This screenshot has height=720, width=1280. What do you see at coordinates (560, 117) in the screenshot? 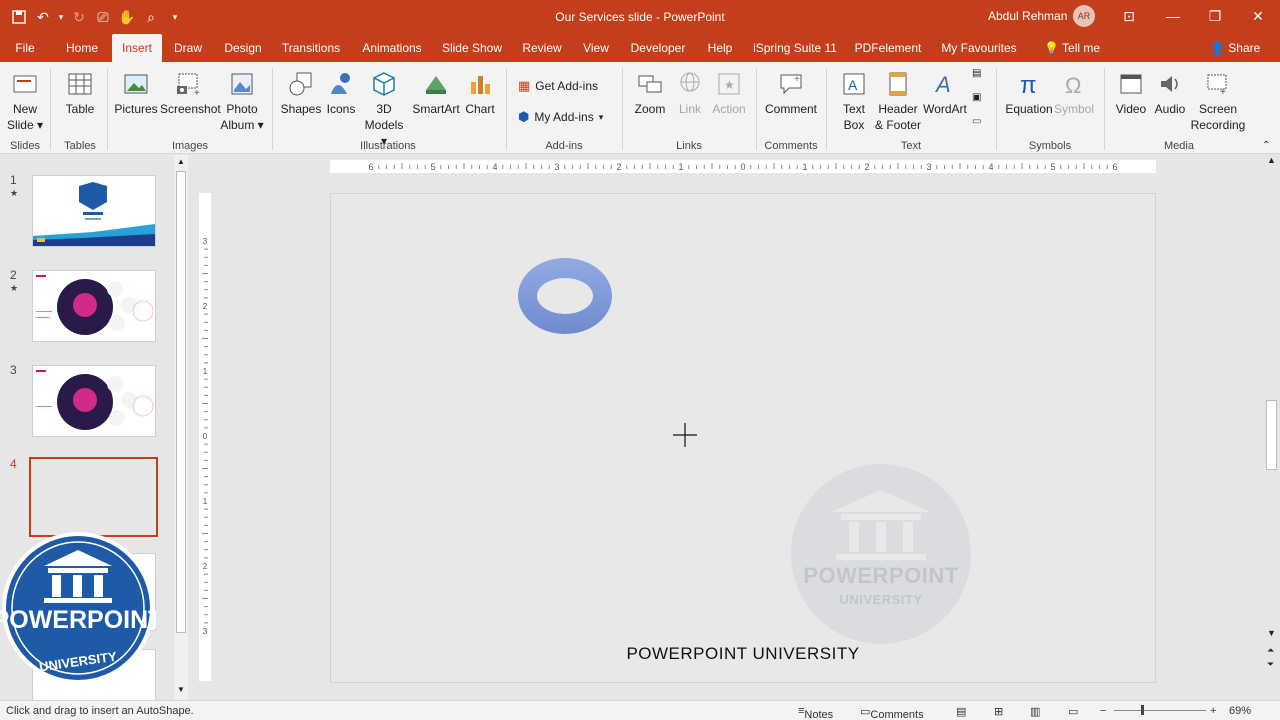
I see `my-addins-button: ⬢ My Add-ins ▾` at bounding box center [560, 117].